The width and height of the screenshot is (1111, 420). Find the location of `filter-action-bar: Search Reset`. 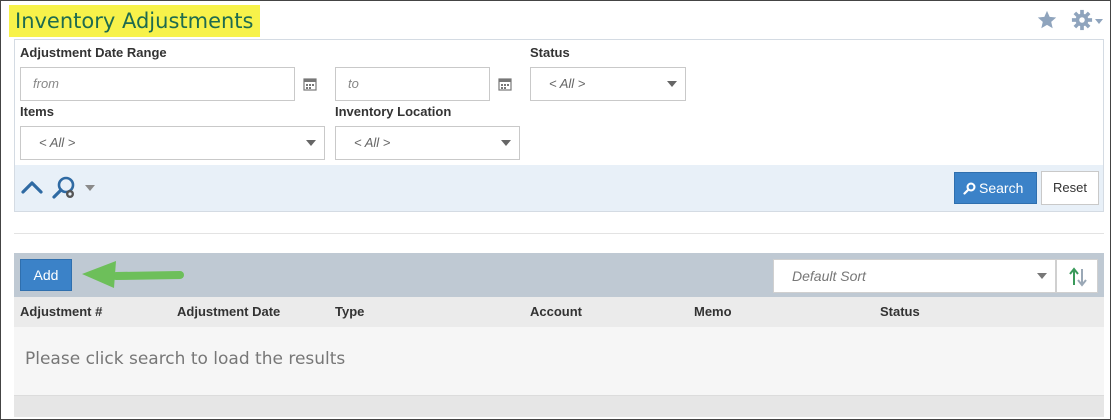

filter-action-bar: Search Reset is located at coordinates (559, 188).